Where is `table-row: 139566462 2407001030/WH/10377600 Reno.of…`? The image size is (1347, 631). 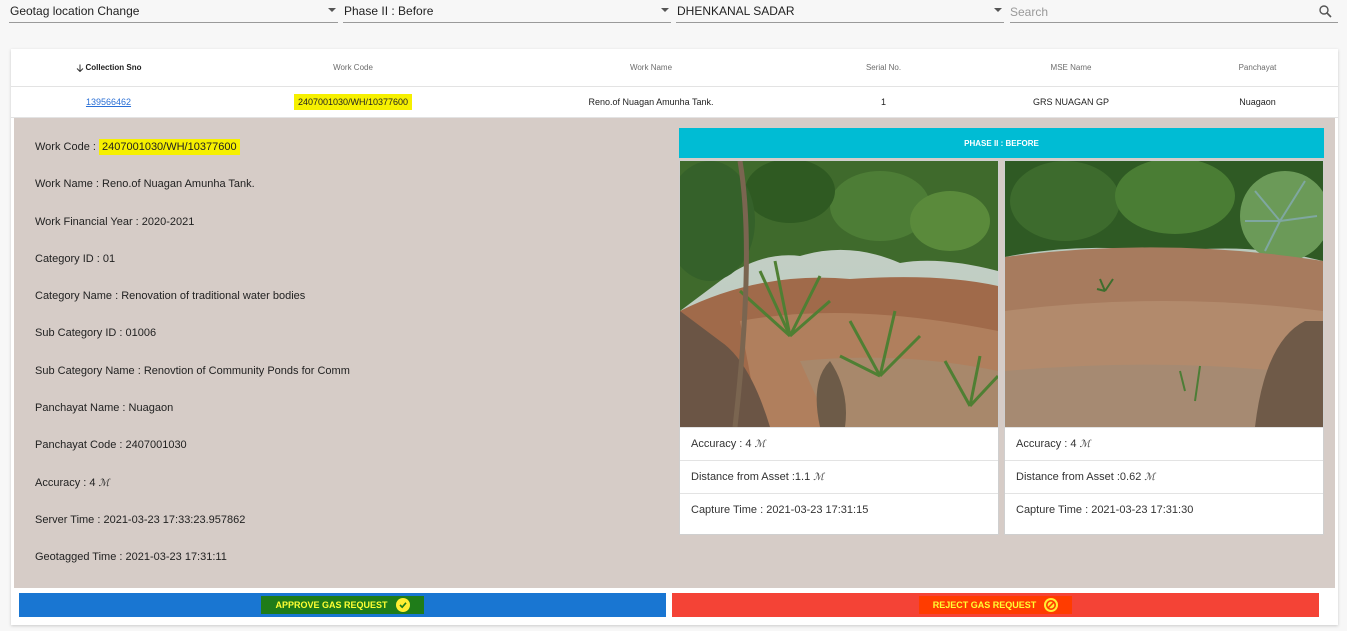
table-row: 139566462 2407001030/WH/10377600 Reno.of… is located at coordinates (674, 102).